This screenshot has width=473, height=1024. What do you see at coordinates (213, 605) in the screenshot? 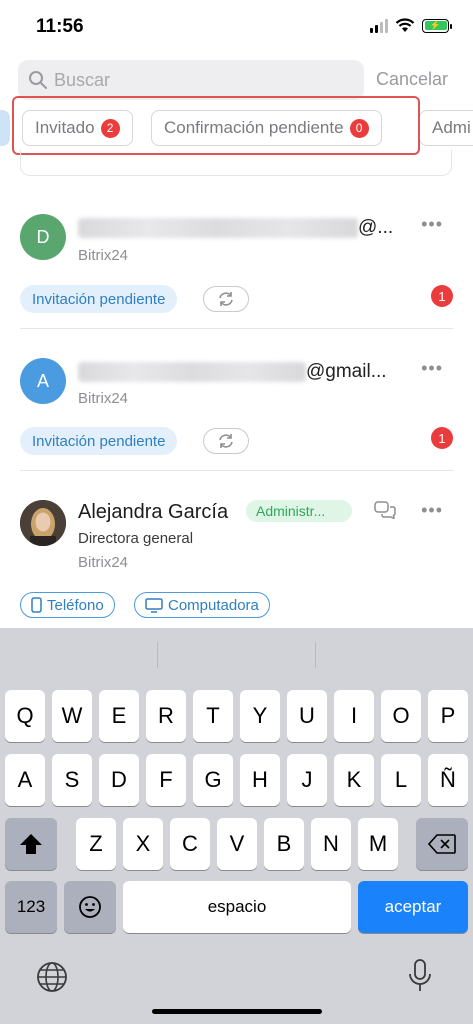
I see `device-label: Computadora` at bounding box center [213, 605].